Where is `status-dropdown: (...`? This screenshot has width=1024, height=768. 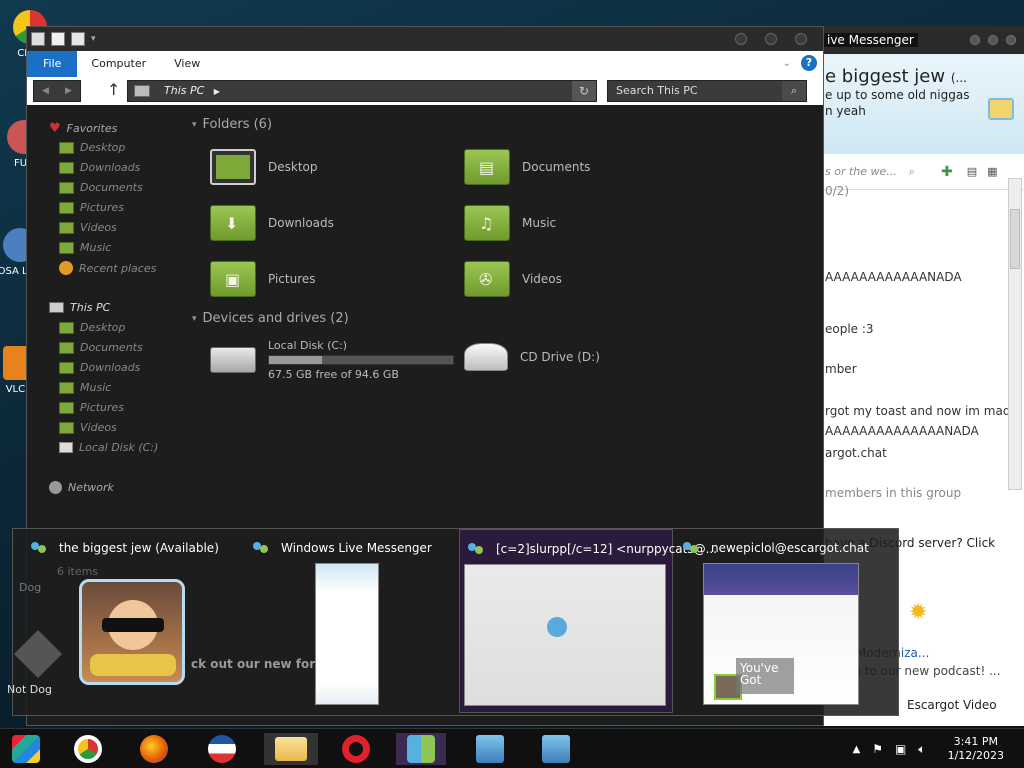 status-dropdown: (... is located at coordinates (959, 78).